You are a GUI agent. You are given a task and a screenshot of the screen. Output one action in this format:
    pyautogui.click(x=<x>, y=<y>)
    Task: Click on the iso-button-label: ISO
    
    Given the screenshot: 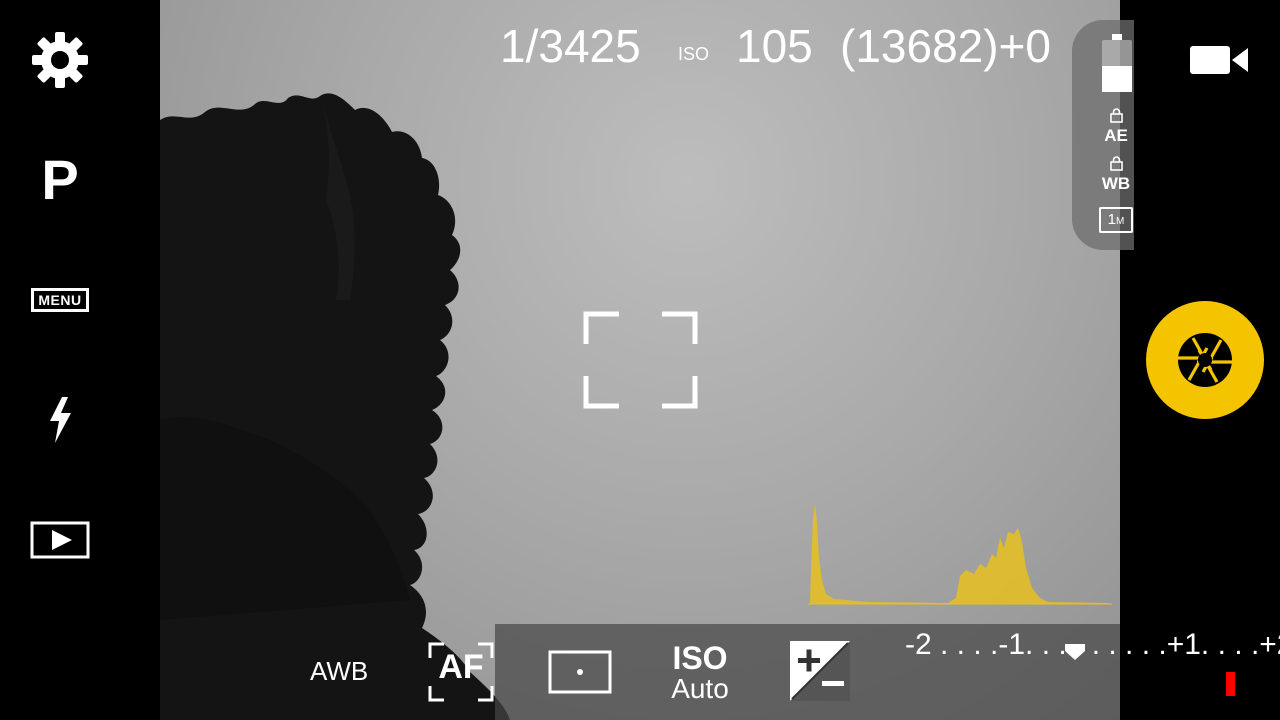 What is the action you would take?
    pyautogui.click(x=700, y=658)
    